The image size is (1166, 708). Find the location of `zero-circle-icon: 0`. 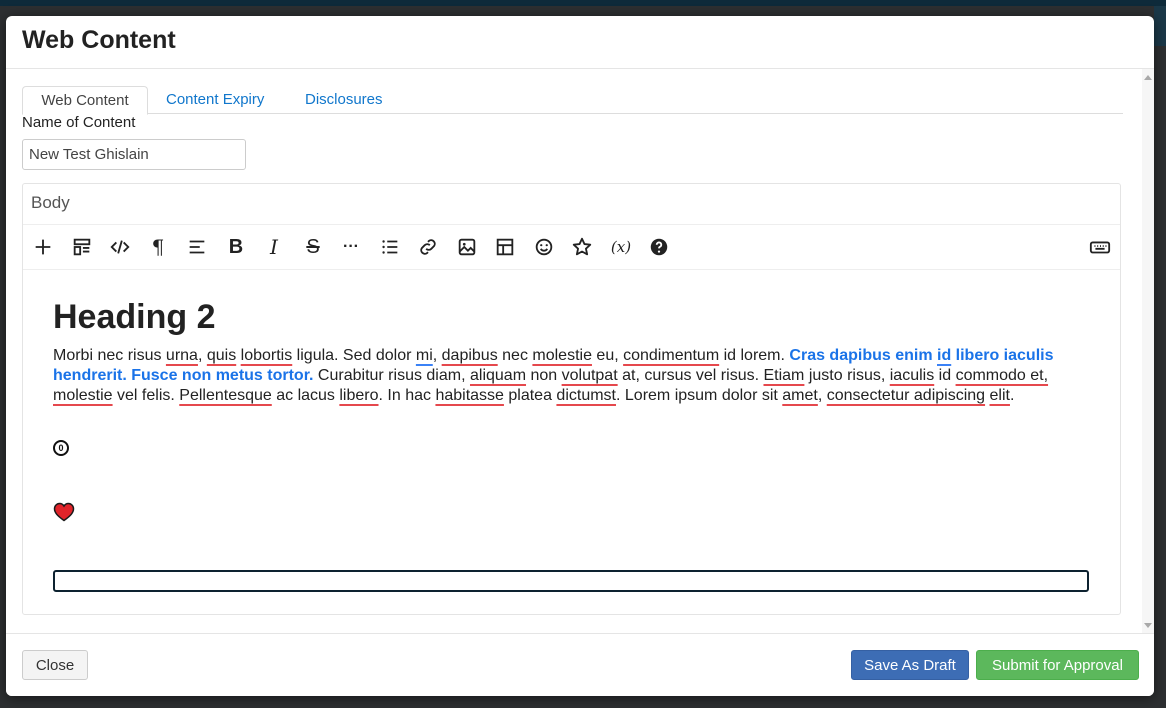

zero-circle-icon: 0 is located at coordinates (61, 448).